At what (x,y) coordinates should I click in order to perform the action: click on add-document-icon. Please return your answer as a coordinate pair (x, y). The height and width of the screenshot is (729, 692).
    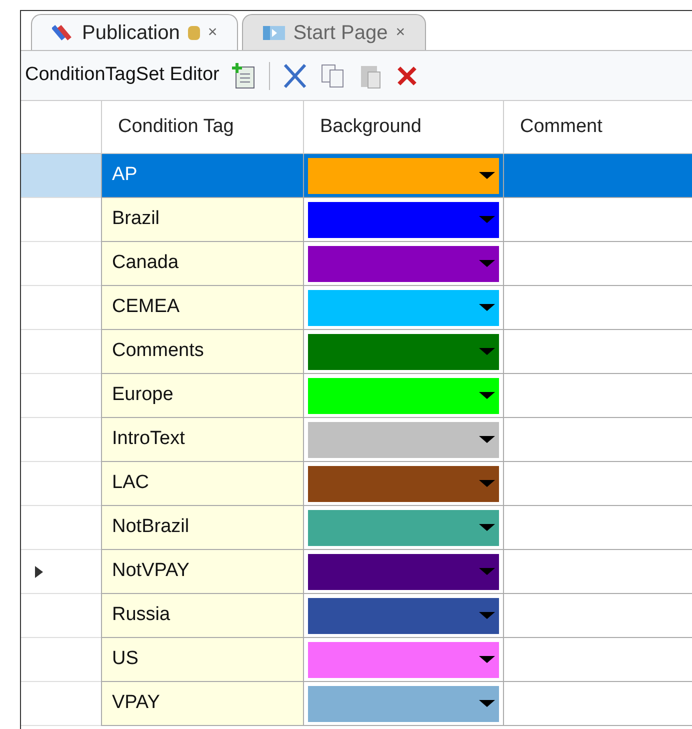
    Looking at the image, I should click on (244, 76).